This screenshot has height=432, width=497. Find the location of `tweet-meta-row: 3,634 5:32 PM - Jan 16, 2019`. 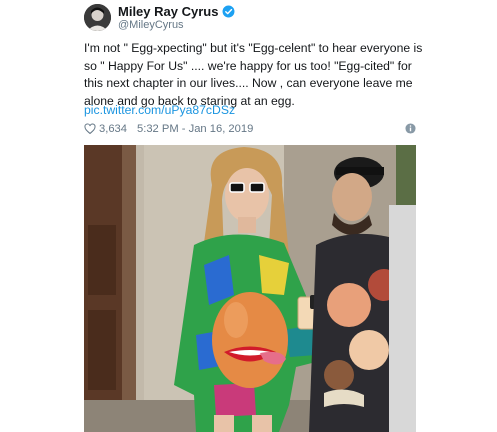

tweet-meta-row: 3,634 5:32 PM - Jan 16, 2019 is located at coordinates (168, 129).